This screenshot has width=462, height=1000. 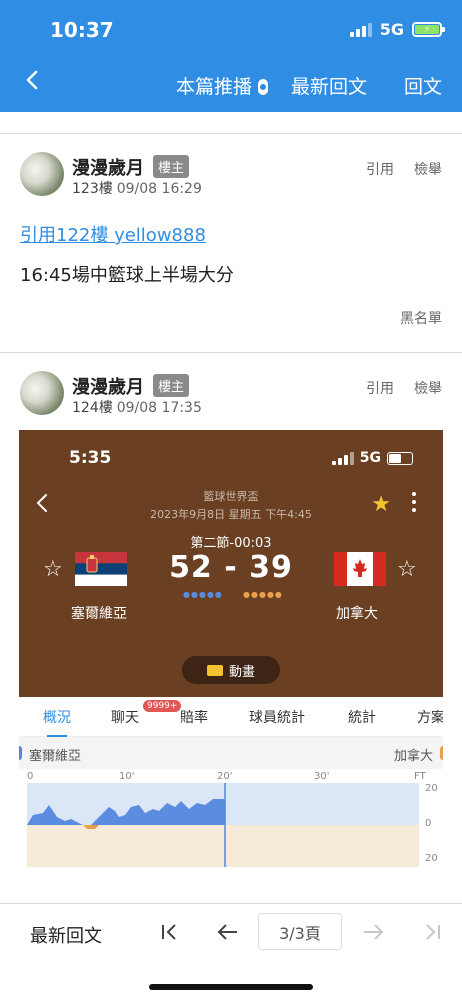 I want to click on animation-label: 動畫, so click(x=241, y=672).